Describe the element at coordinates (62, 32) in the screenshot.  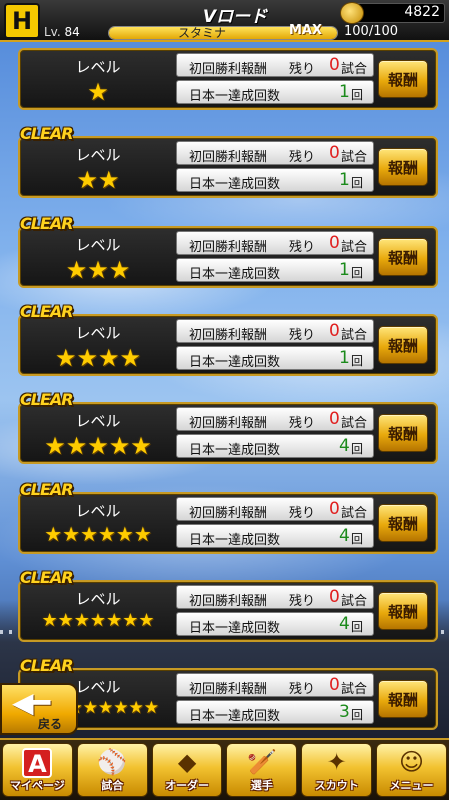
I see `player-level: Lv. 84` at that location.